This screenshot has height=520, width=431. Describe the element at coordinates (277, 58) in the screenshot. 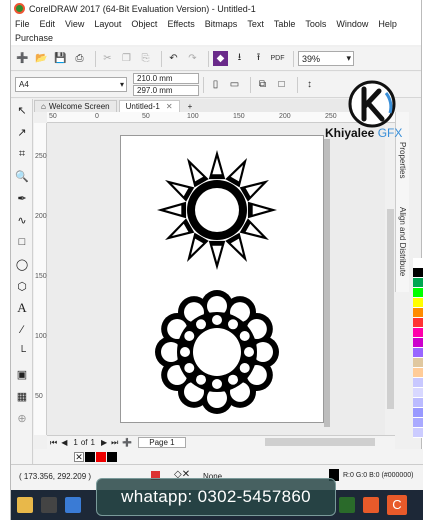

I see `publish-pdf-icon: PDF` at that location.